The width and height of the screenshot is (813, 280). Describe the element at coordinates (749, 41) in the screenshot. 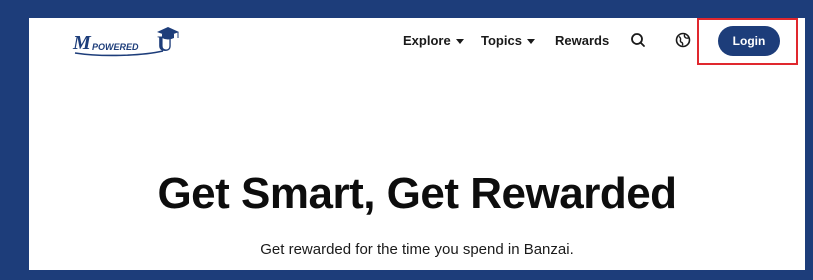

I see `login-button: Login` at that location.